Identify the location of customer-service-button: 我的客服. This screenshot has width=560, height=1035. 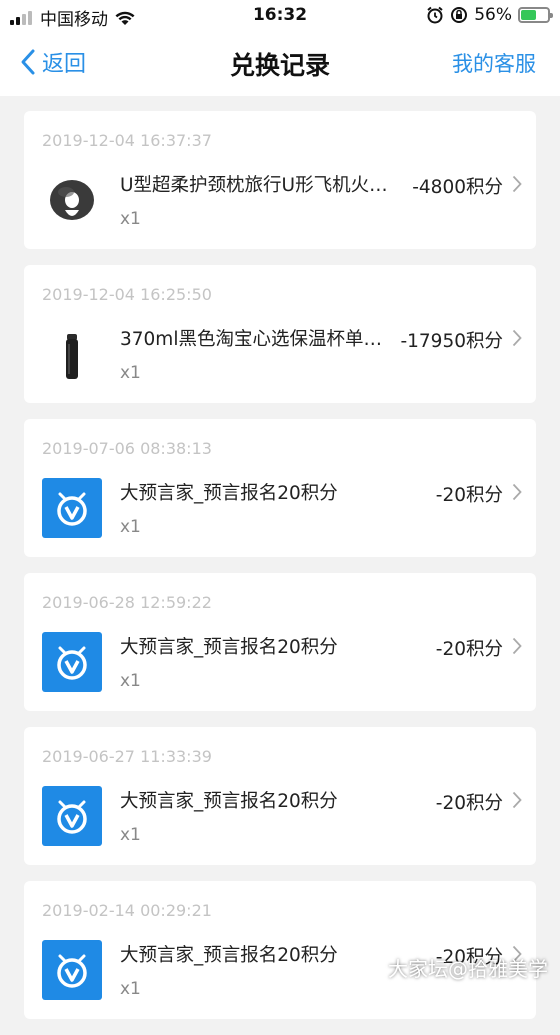
(494, 63).